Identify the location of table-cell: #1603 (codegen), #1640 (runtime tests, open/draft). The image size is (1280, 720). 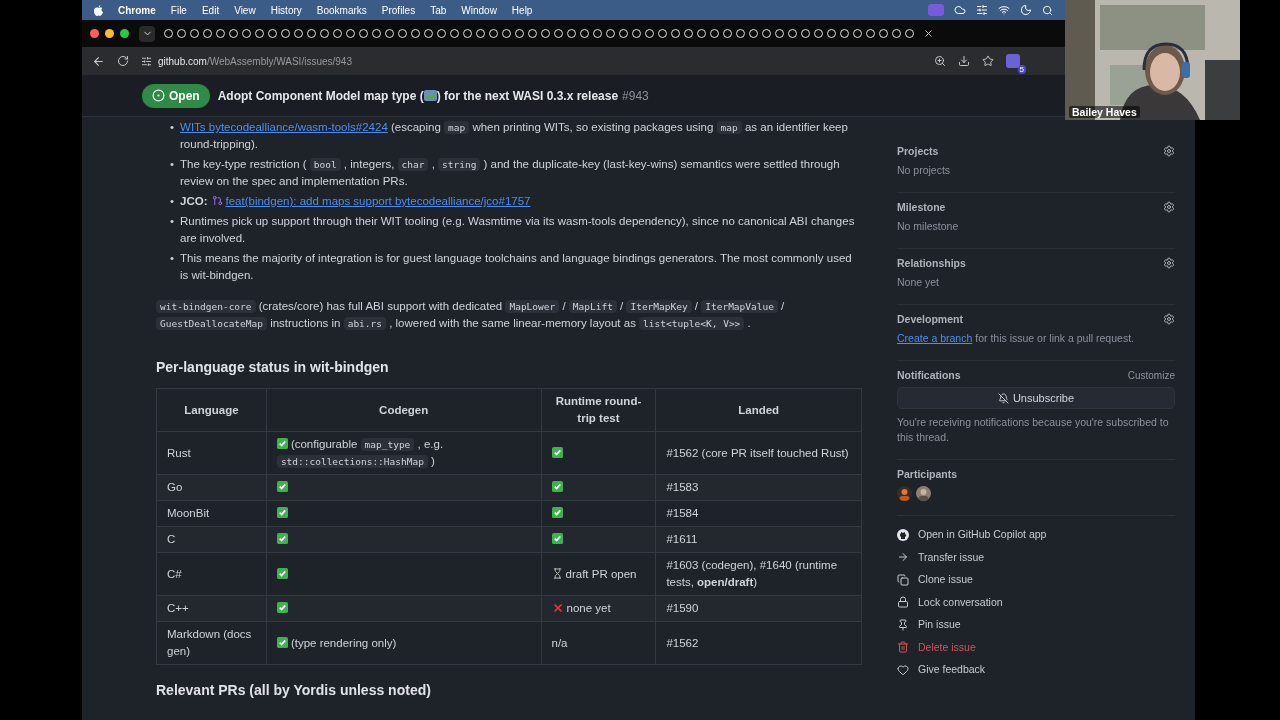
(758, 574).